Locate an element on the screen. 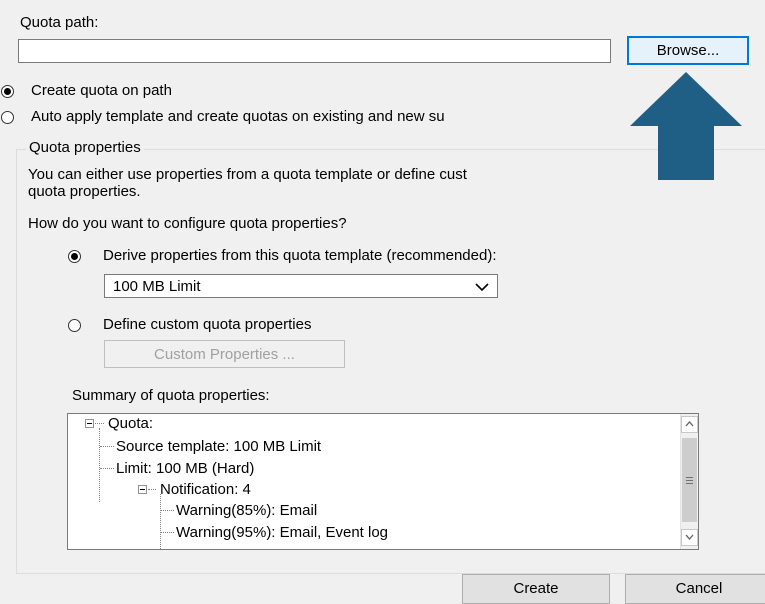  tree-warning-85: Warning(85%): Email is located at coordinates (247, 510).